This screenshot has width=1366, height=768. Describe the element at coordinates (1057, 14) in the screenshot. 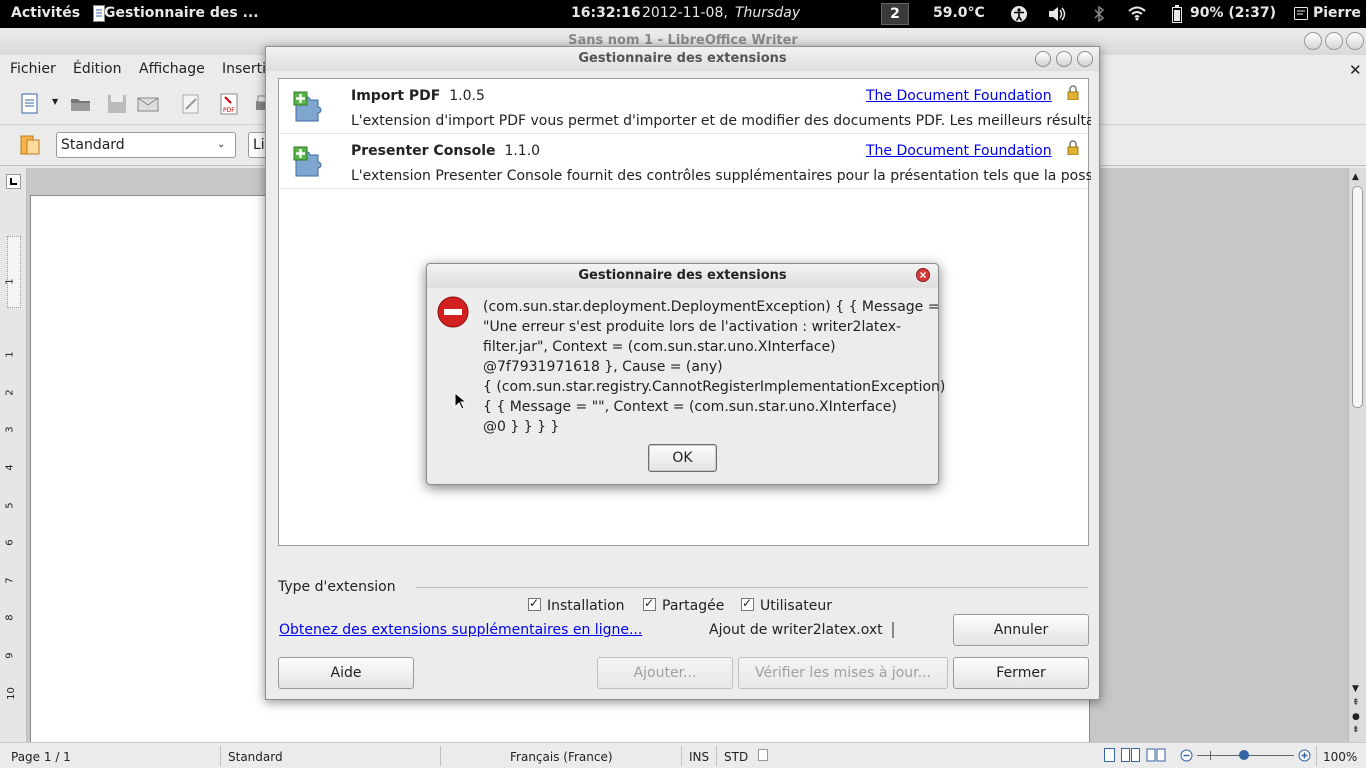

I see `volume-icon` at that location.